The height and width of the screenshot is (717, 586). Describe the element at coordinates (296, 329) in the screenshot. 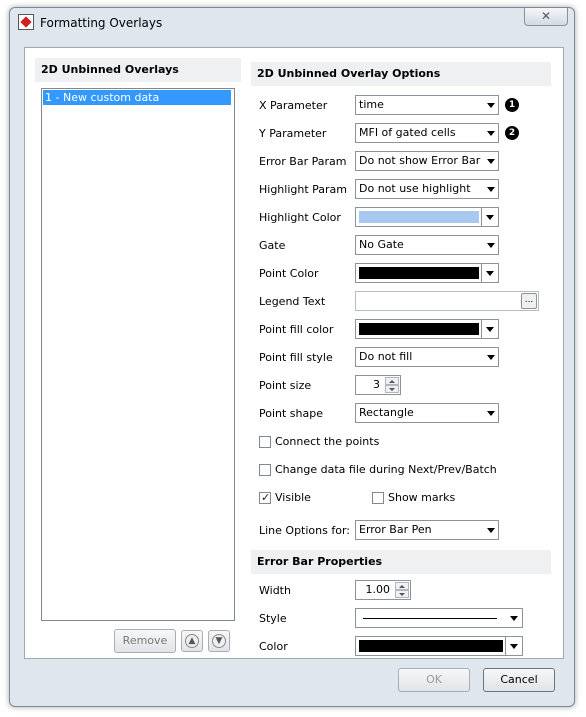

I see `point-fill-color-label: Point fill color` at that location.